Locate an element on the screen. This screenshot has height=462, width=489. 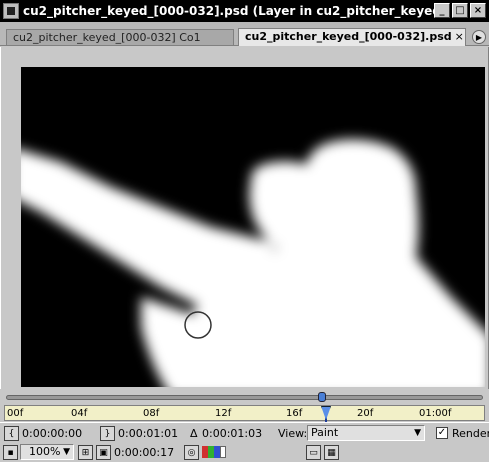
tick-label: 08f is located at coordinates (151, 413).